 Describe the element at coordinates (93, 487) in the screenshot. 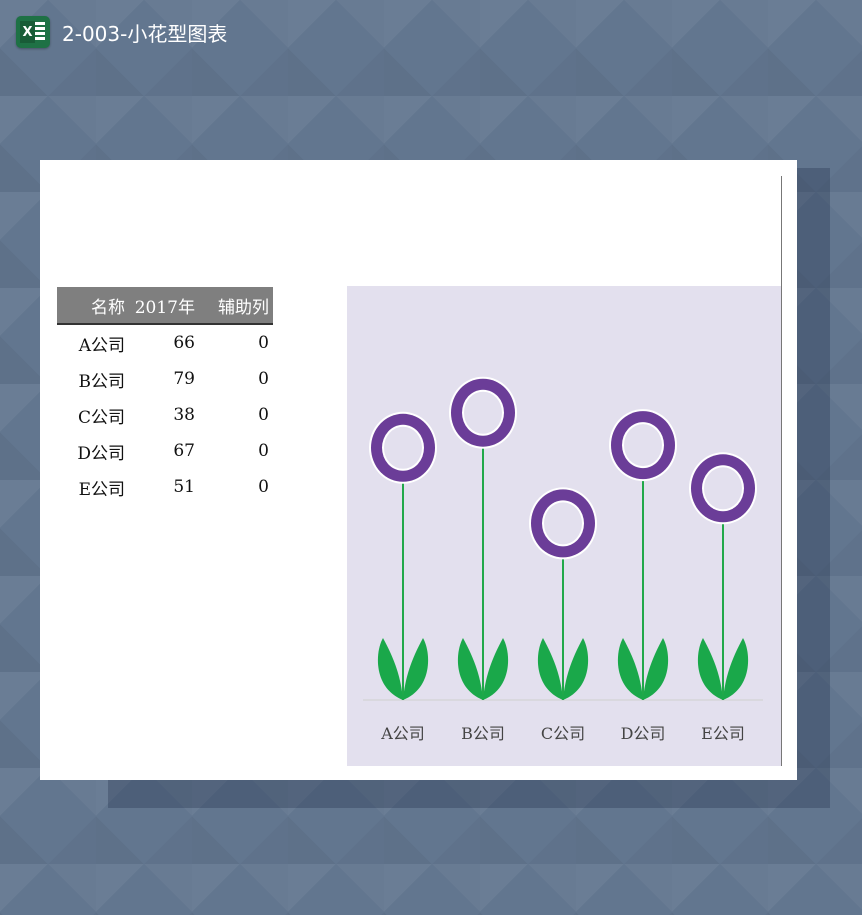

I see `cell-company: E公司` at that location.